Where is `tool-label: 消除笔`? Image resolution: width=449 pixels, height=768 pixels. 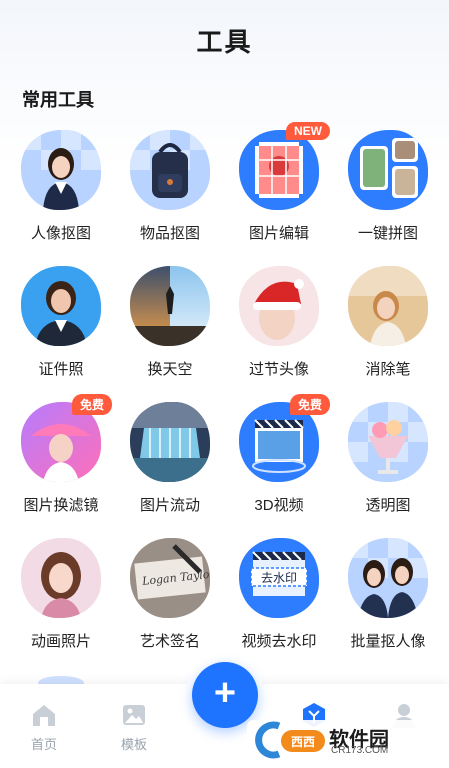
tool-label: 消除笔 is located at coordinates (388, 369).